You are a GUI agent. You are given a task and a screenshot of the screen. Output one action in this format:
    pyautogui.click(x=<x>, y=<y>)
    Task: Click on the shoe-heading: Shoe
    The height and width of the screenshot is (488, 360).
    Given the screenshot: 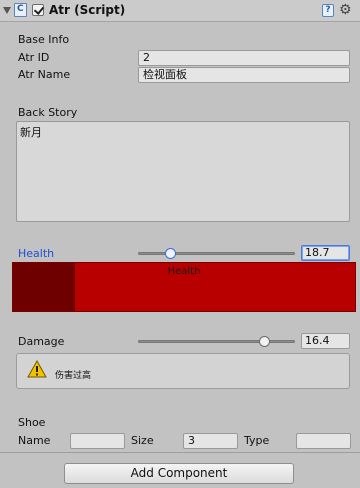 What is the action you would take?
    pyautogui.click(x=32, y=422)
    